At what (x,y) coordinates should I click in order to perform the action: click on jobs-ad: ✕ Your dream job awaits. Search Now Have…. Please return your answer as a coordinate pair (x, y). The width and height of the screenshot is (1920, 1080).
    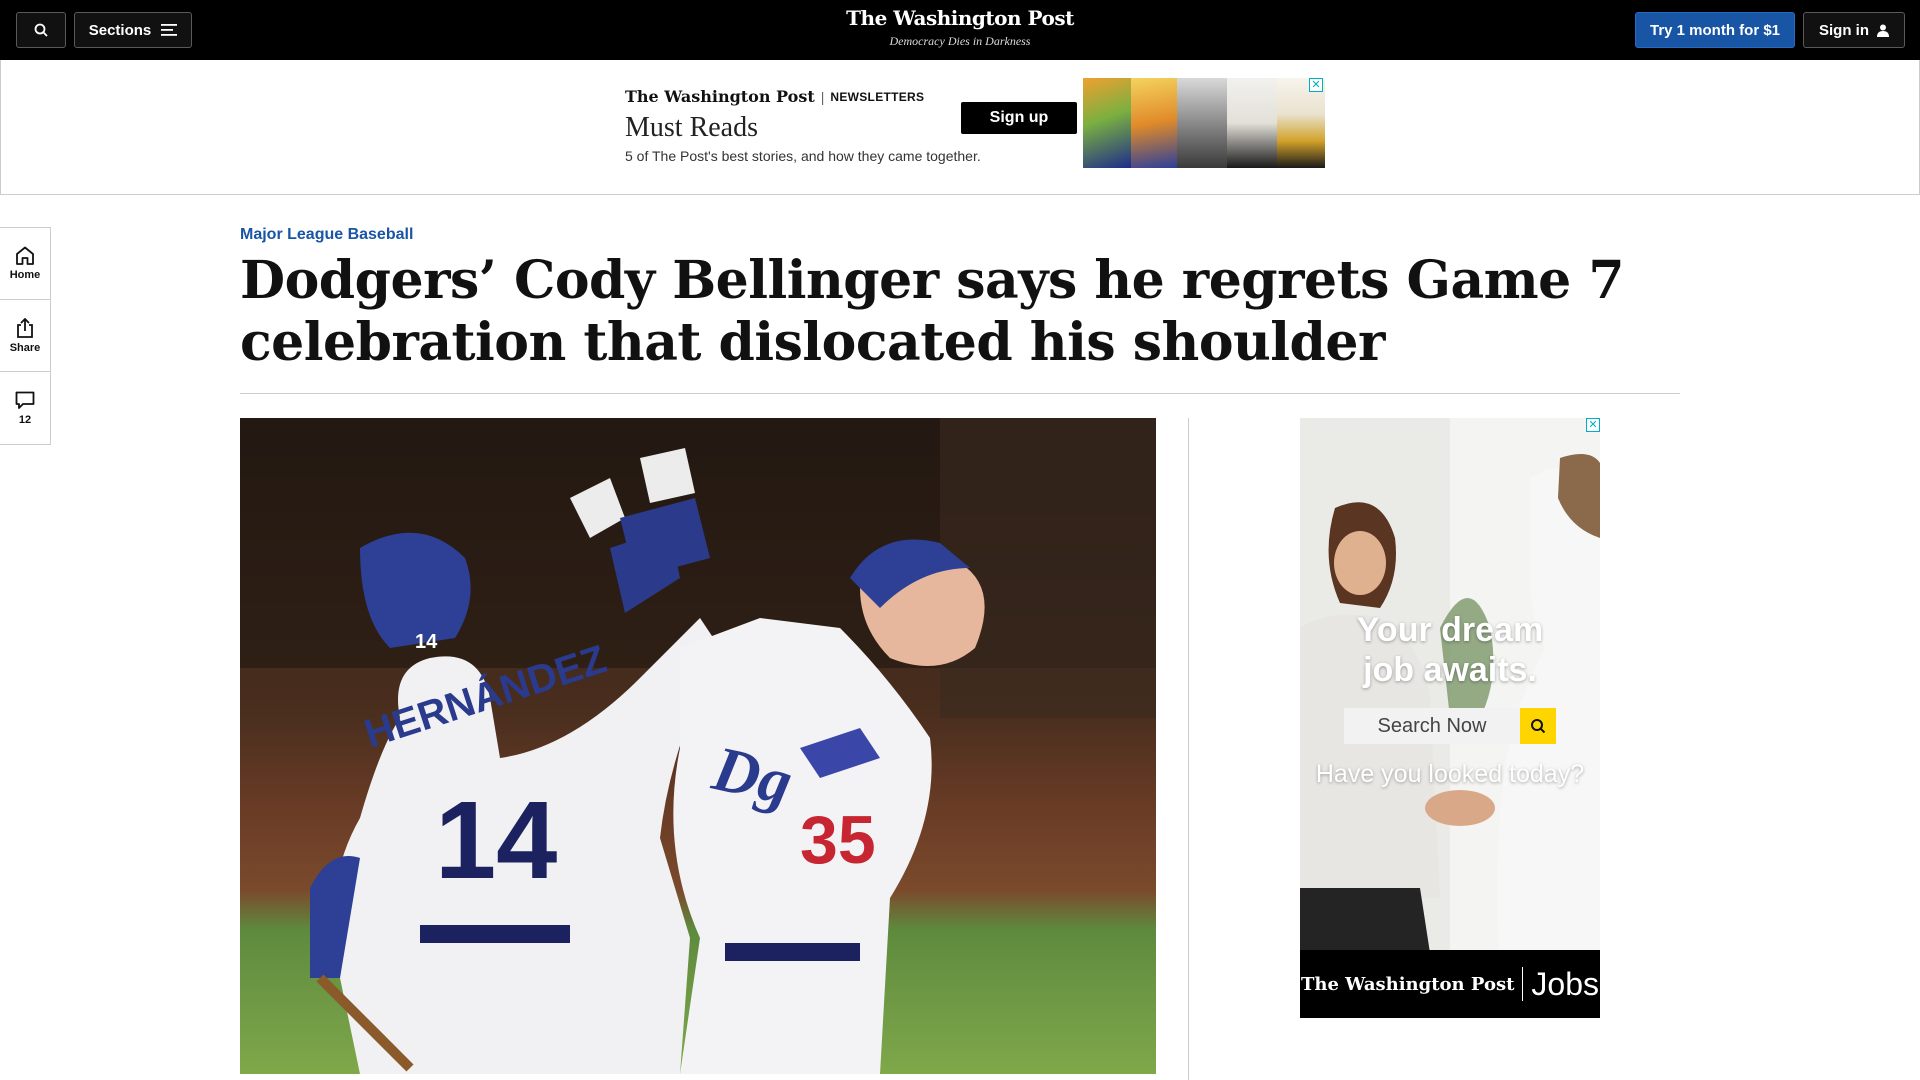
    Looking at the image, I should click on (1450, 718).